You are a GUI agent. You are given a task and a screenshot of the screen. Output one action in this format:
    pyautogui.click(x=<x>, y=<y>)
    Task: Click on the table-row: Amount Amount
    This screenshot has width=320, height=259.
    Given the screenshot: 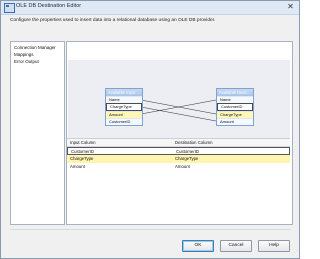 What is the action you would take?
    pyautogui.click(x=178, y=167)
    